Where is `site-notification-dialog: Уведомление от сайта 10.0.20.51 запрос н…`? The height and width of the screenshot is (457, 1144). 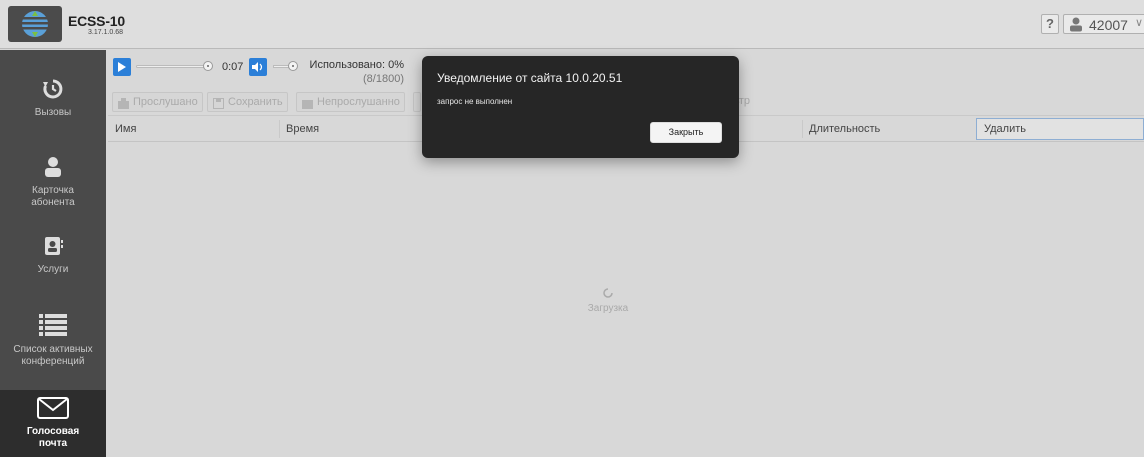
site-notification-dialog: Уведомление от сайта 10.0.20.51 запрос н… is located at coordinates (580, 107).